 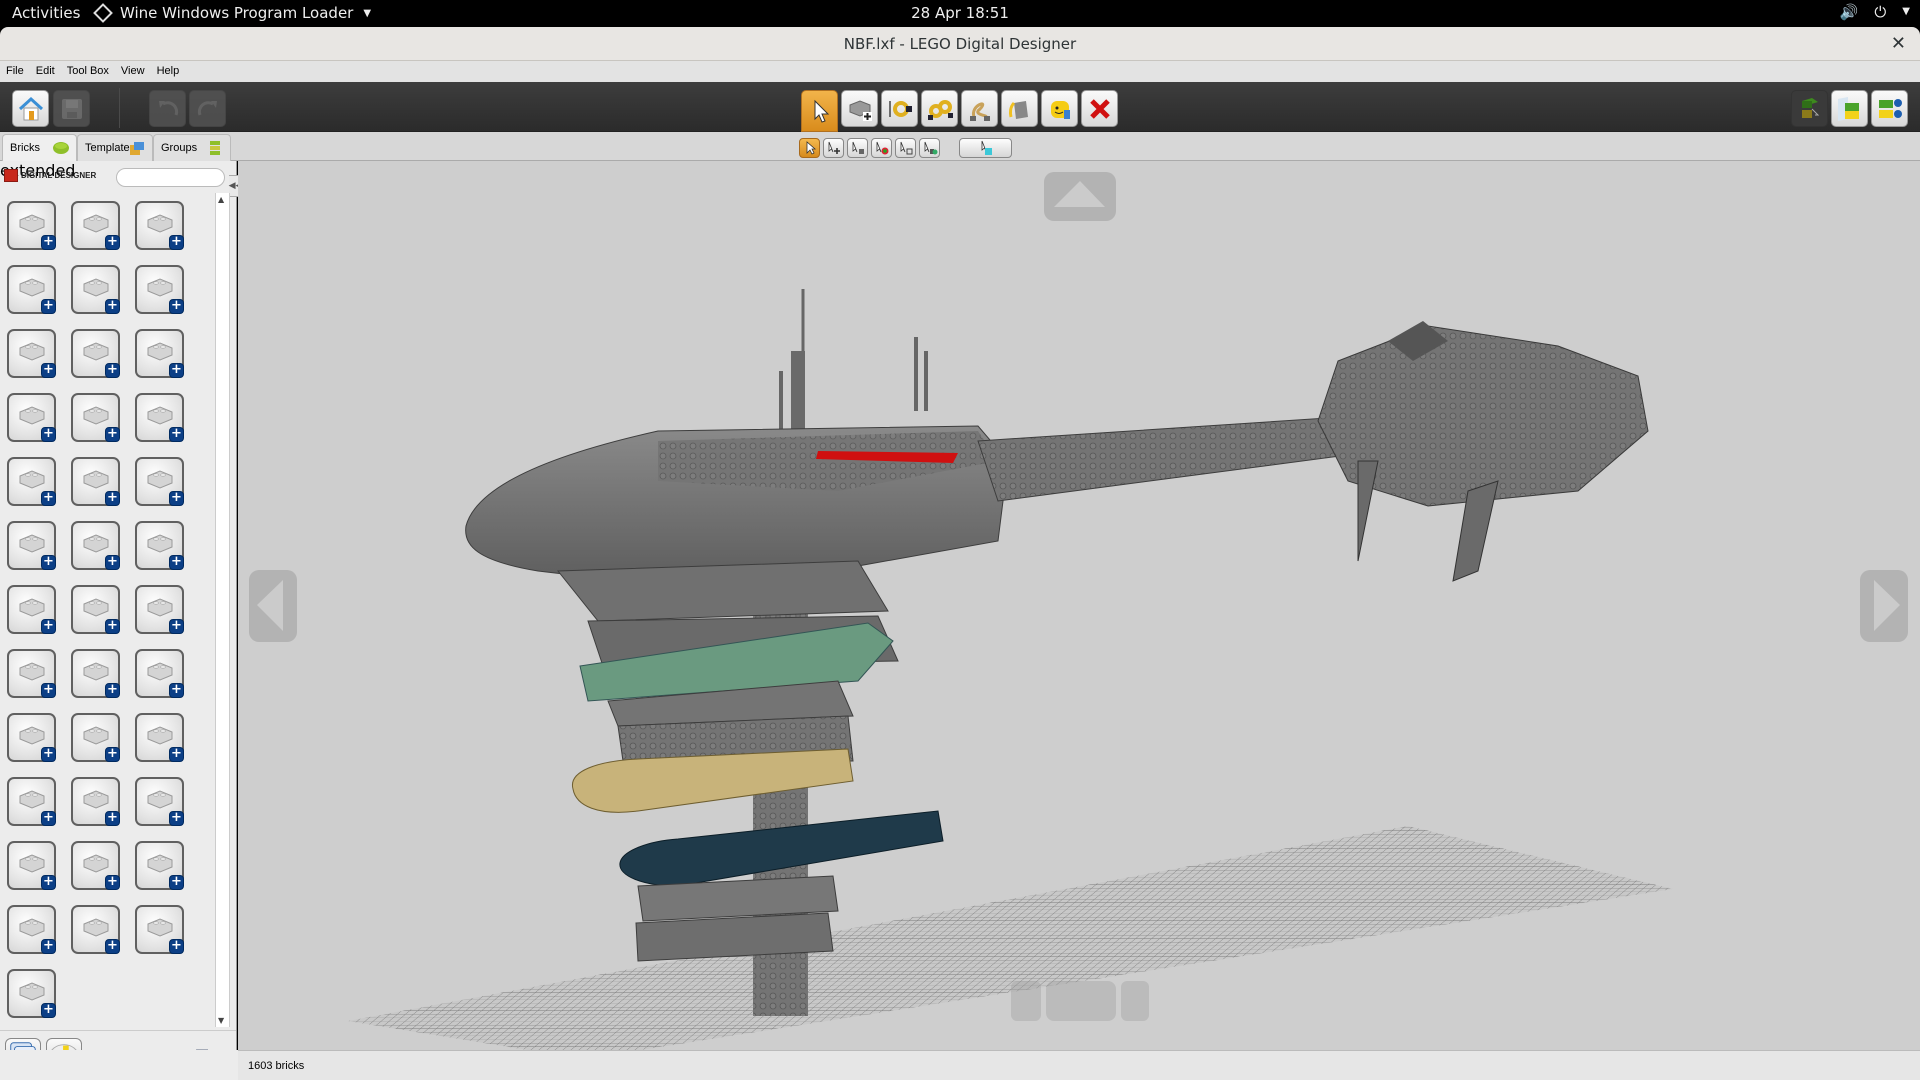 What do you see at coordinates (50, 175) in the screenshot?
I see `ldd-brand: DIGITAL DESIGNER` at bounding box center [50, 175].